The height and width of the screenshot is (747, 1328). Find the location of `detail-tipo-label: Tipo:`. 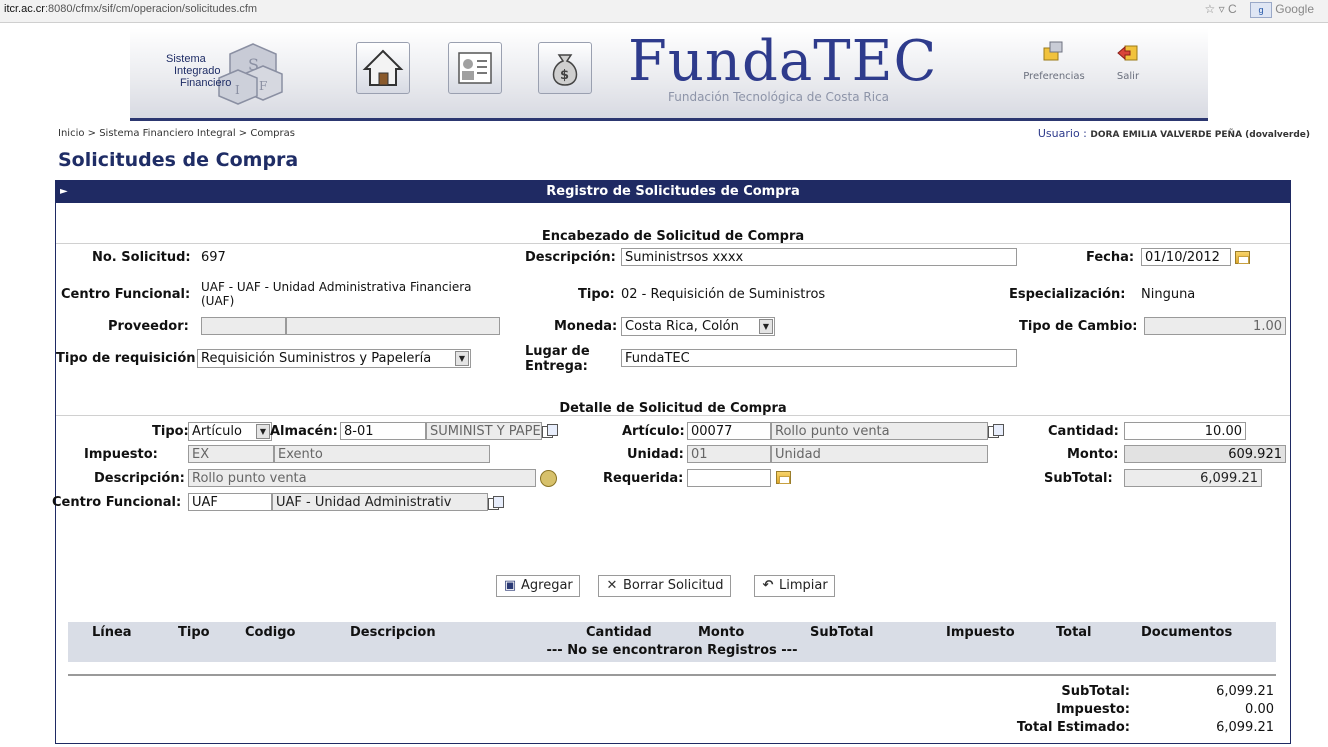

detail-tipo-label: Tipo: is located at coordinates (170, 431).